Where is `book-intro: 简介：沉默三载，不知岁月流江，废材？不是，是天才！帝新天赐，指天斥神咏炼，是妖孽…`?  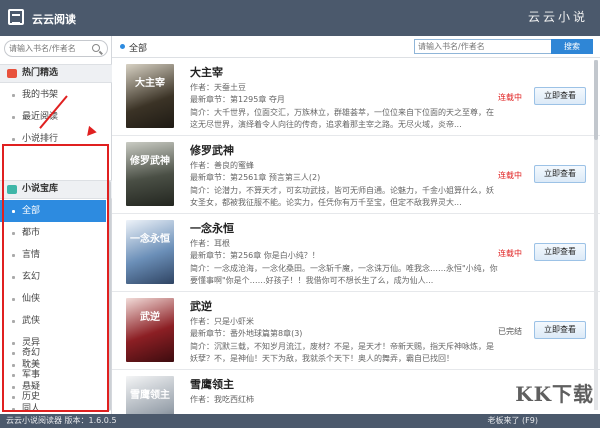
book-intro: 简介：沉默三载，不知岁月流江，废材？不是，是天才！帝新天赐，指天斥神咏炼，是妖孽… is located at coordinates (342, 352).